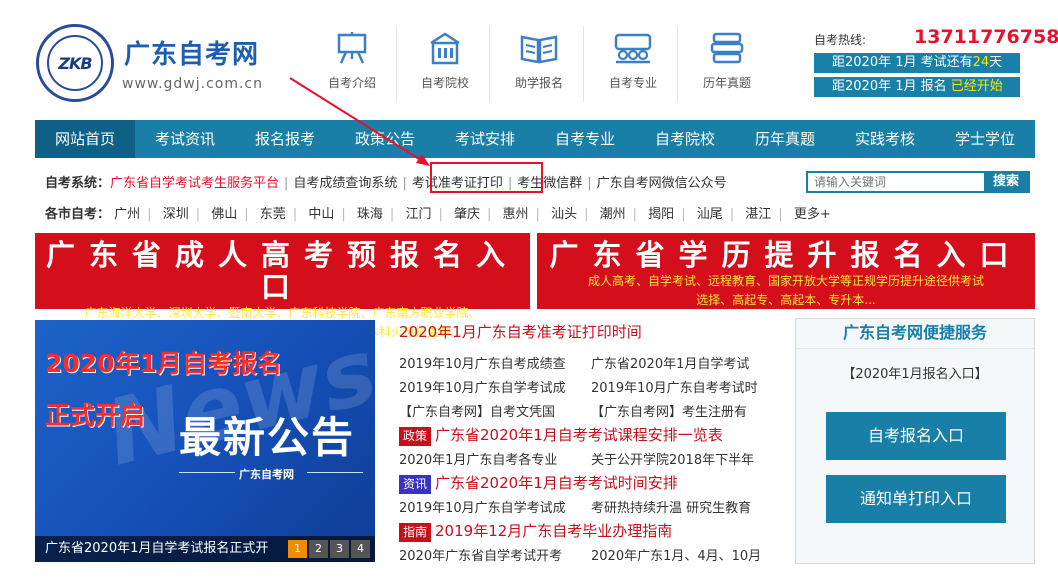 The width and height of the screenshot is (1058, 584). I want to click on slide-page-2: 2, so click(318, 549).